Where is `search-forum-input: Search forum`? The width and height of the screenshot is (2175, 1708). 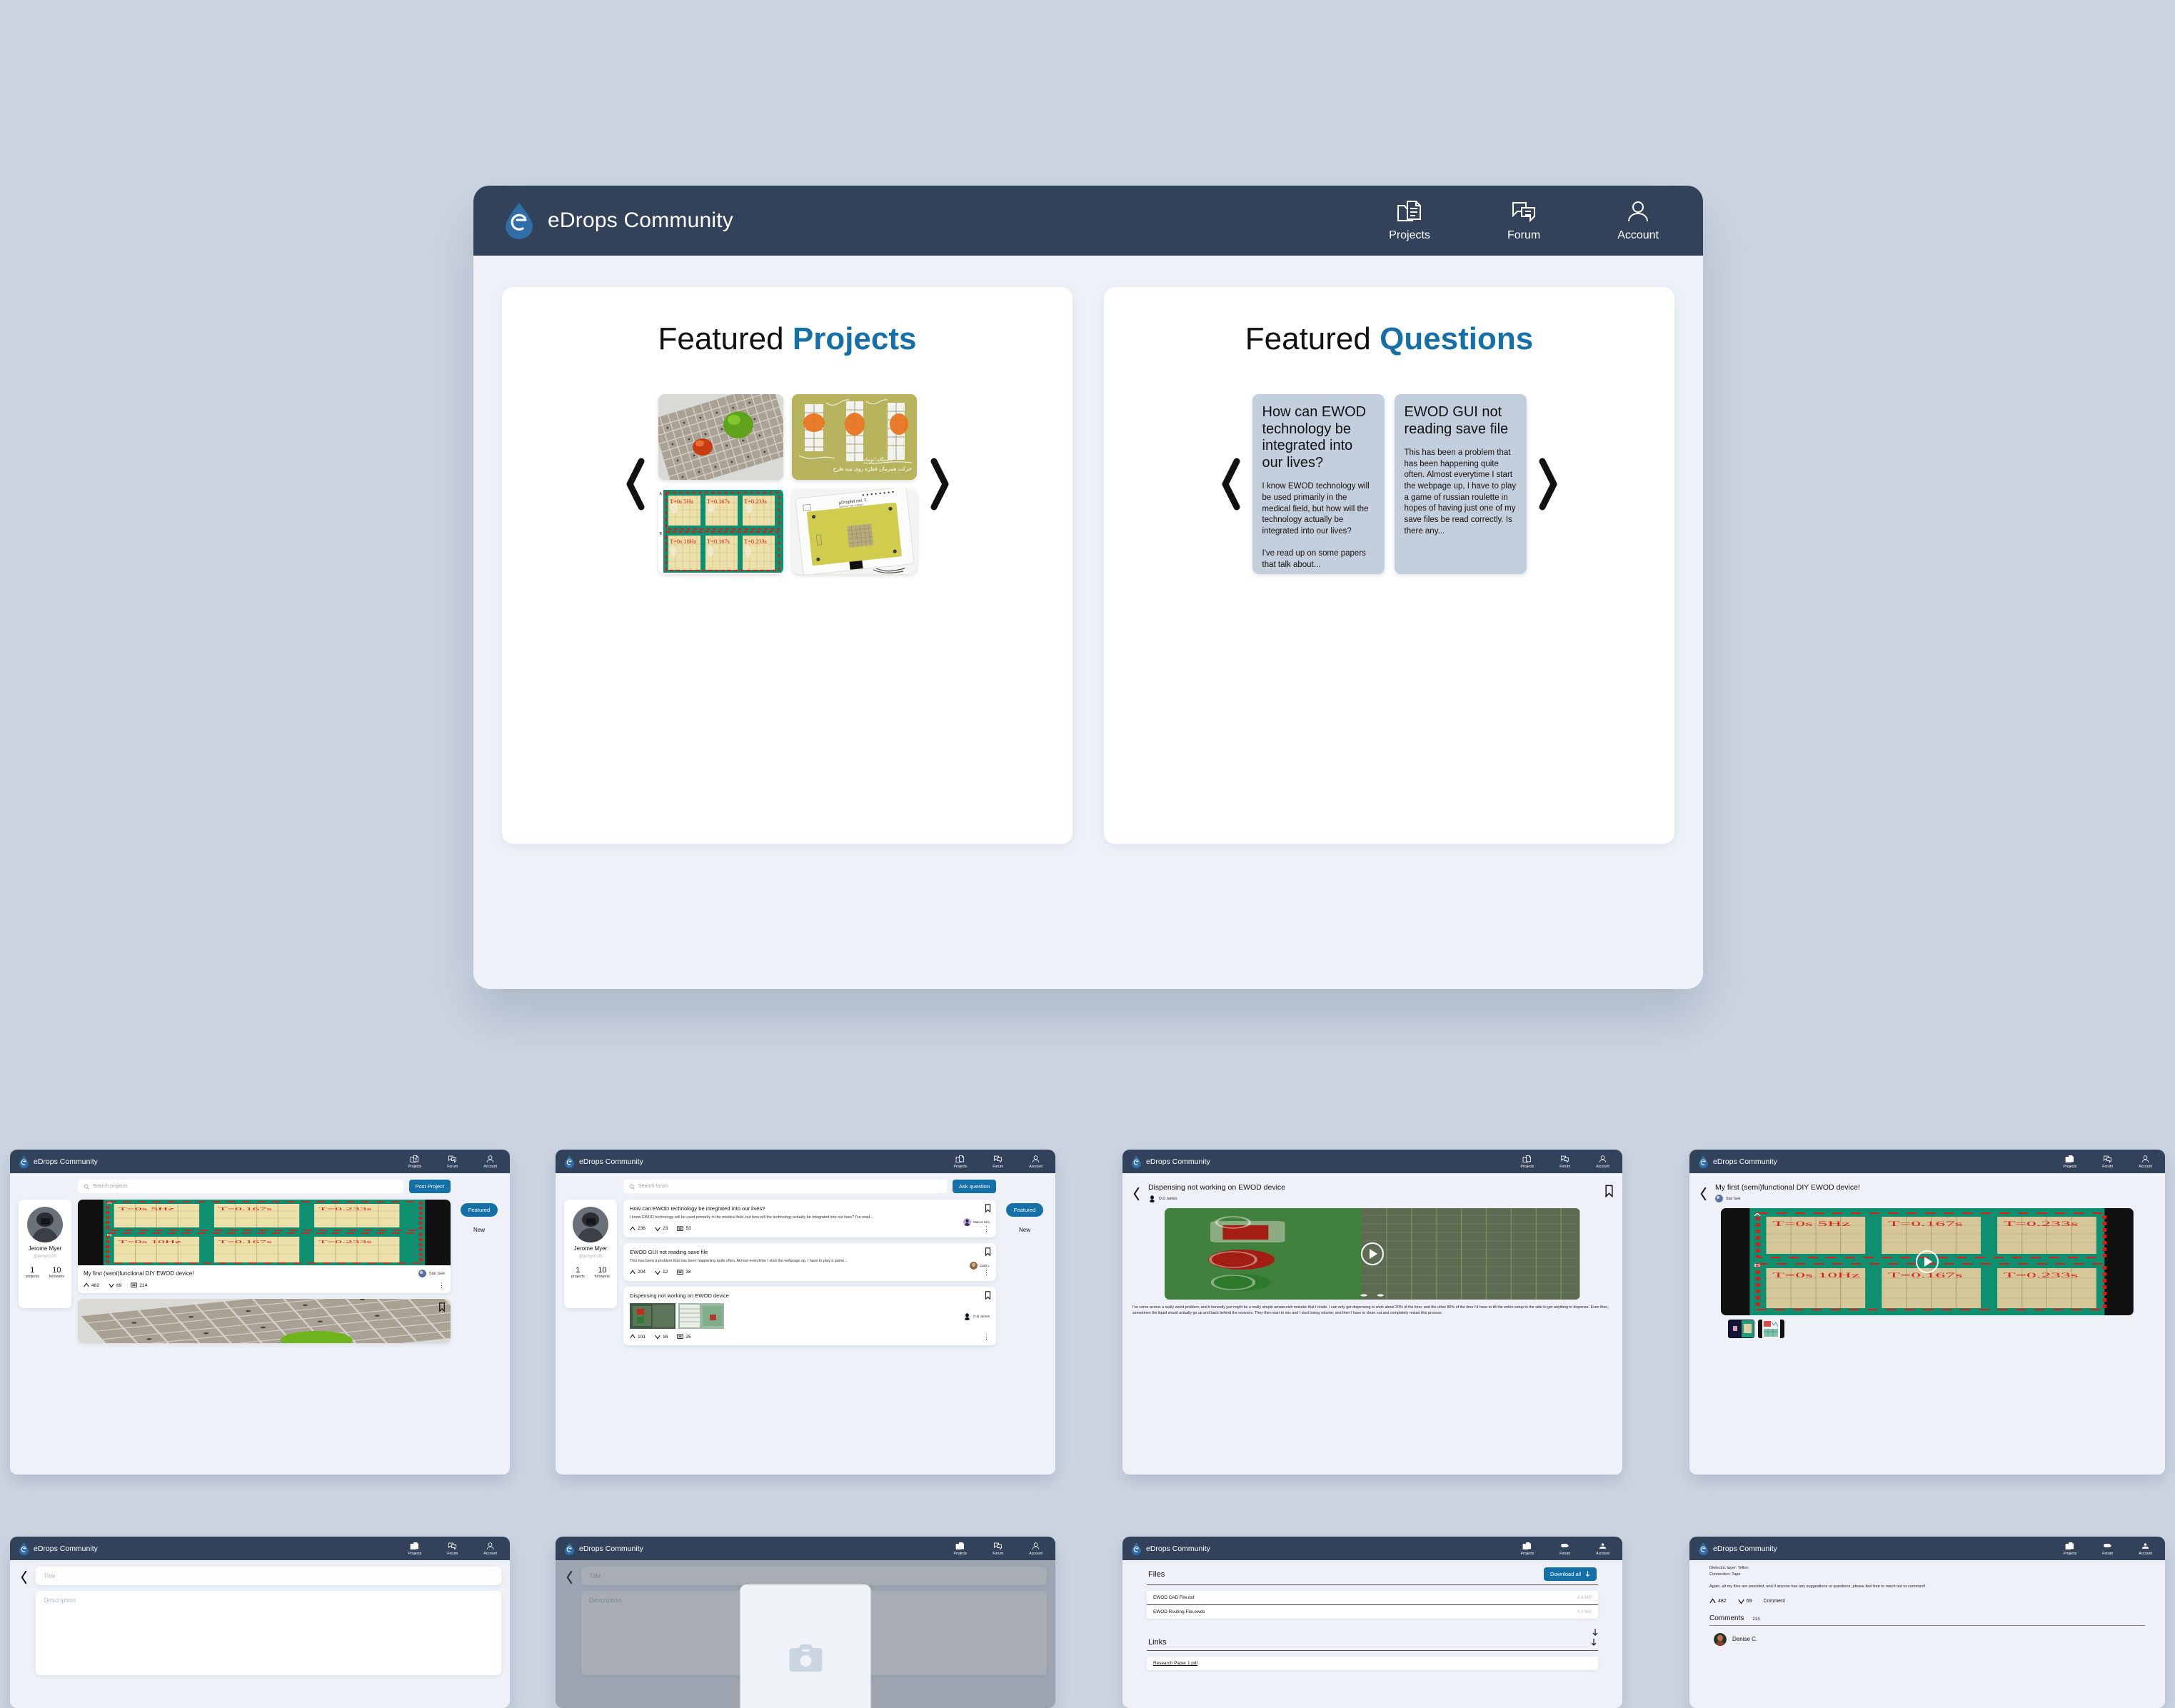 search-forum-input: Search forum is located at coordinates (785, 1186).